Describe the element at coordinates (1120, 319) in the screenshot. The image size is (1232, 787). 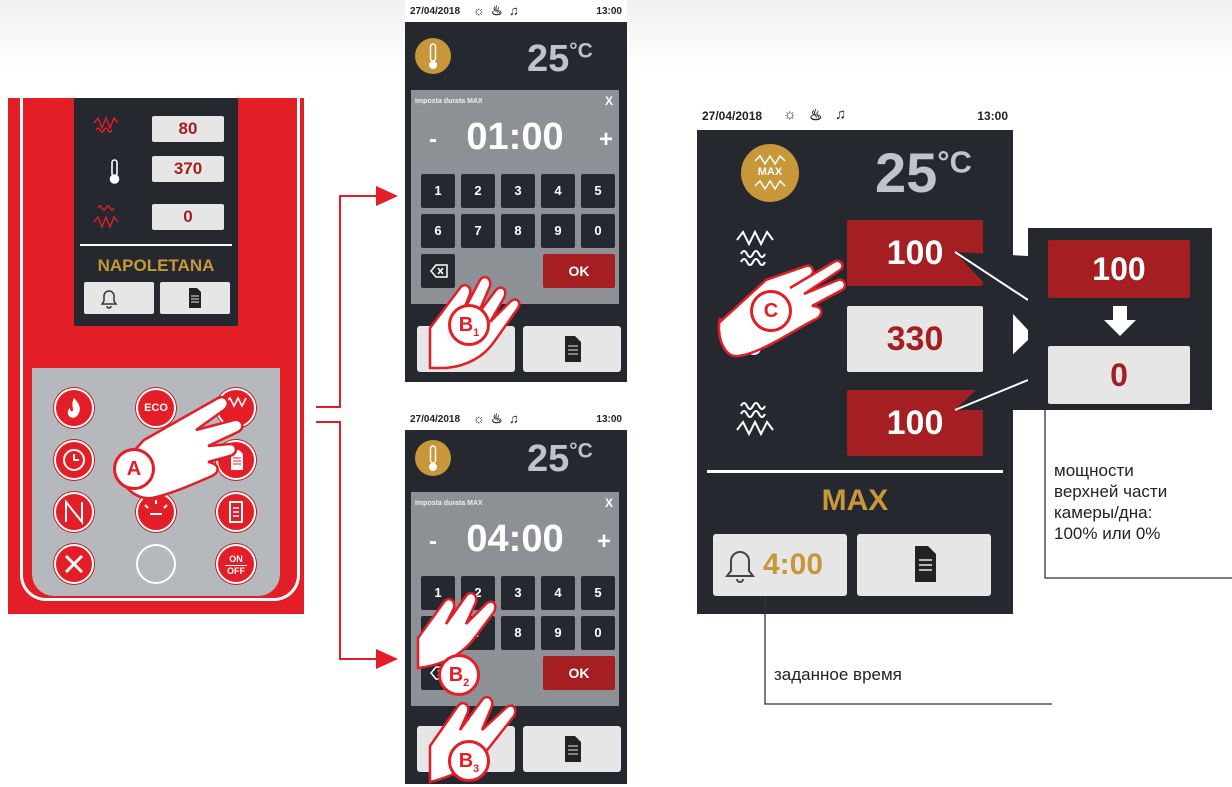
I see `zoom-callout: 100 0` at that location.